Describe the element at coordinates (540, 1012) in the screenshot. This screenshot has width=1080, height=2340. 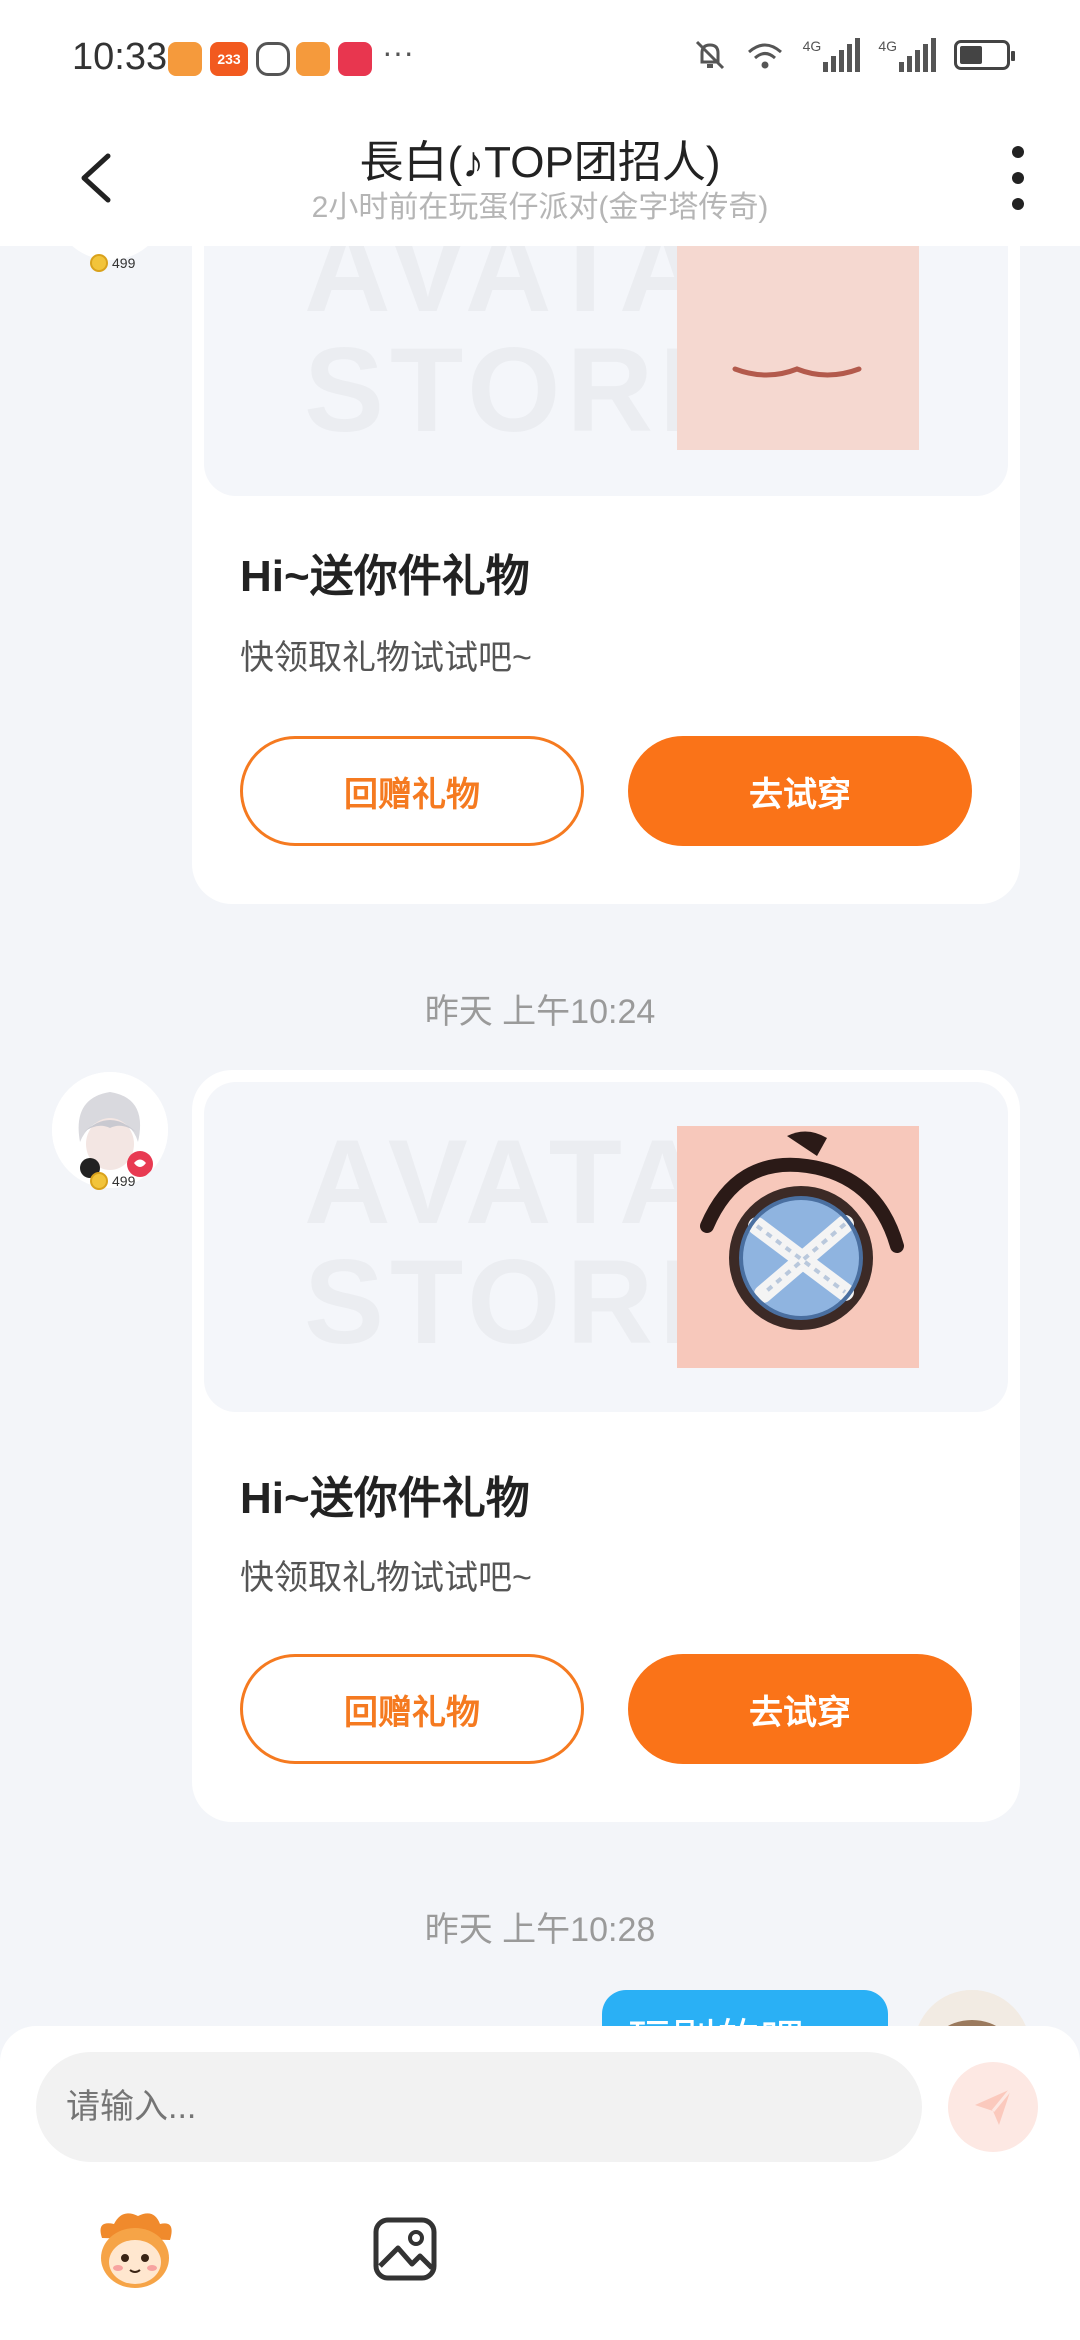
I see `message-timestamp: 昨天 上午10:24` at that location.